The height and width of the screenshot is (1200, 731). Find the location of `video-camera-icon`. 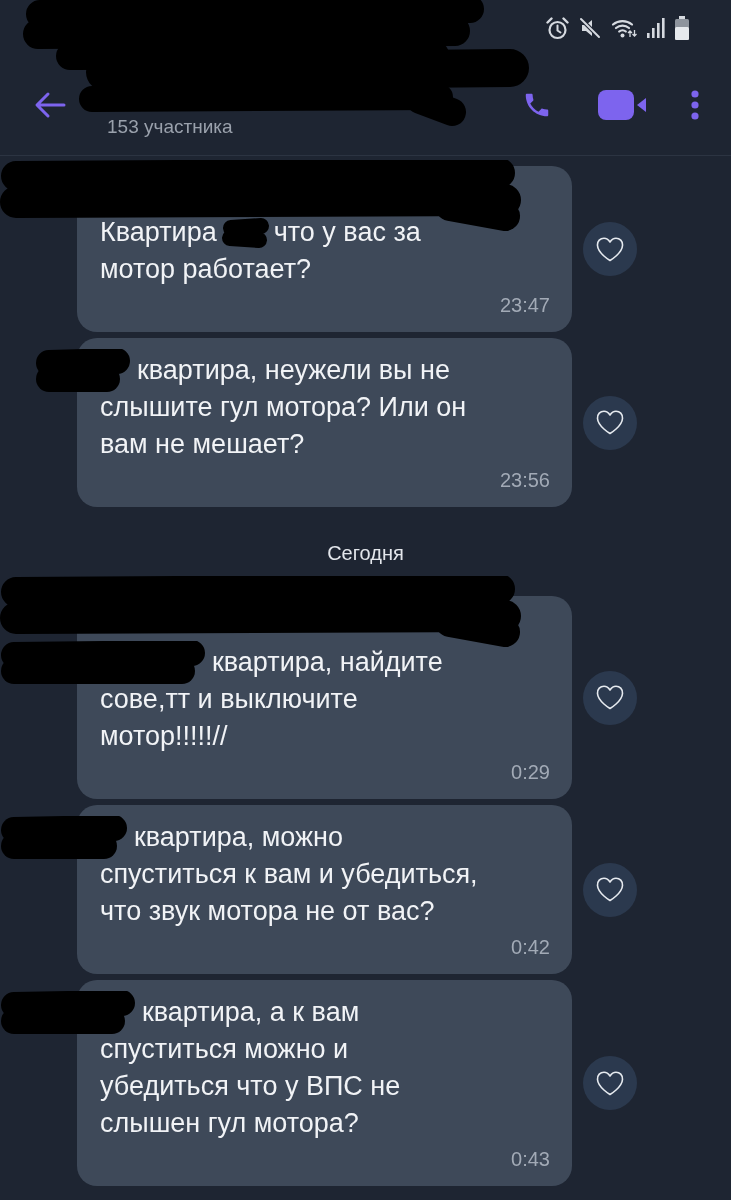

video-camera-icon is located at coordinates (622, 105).